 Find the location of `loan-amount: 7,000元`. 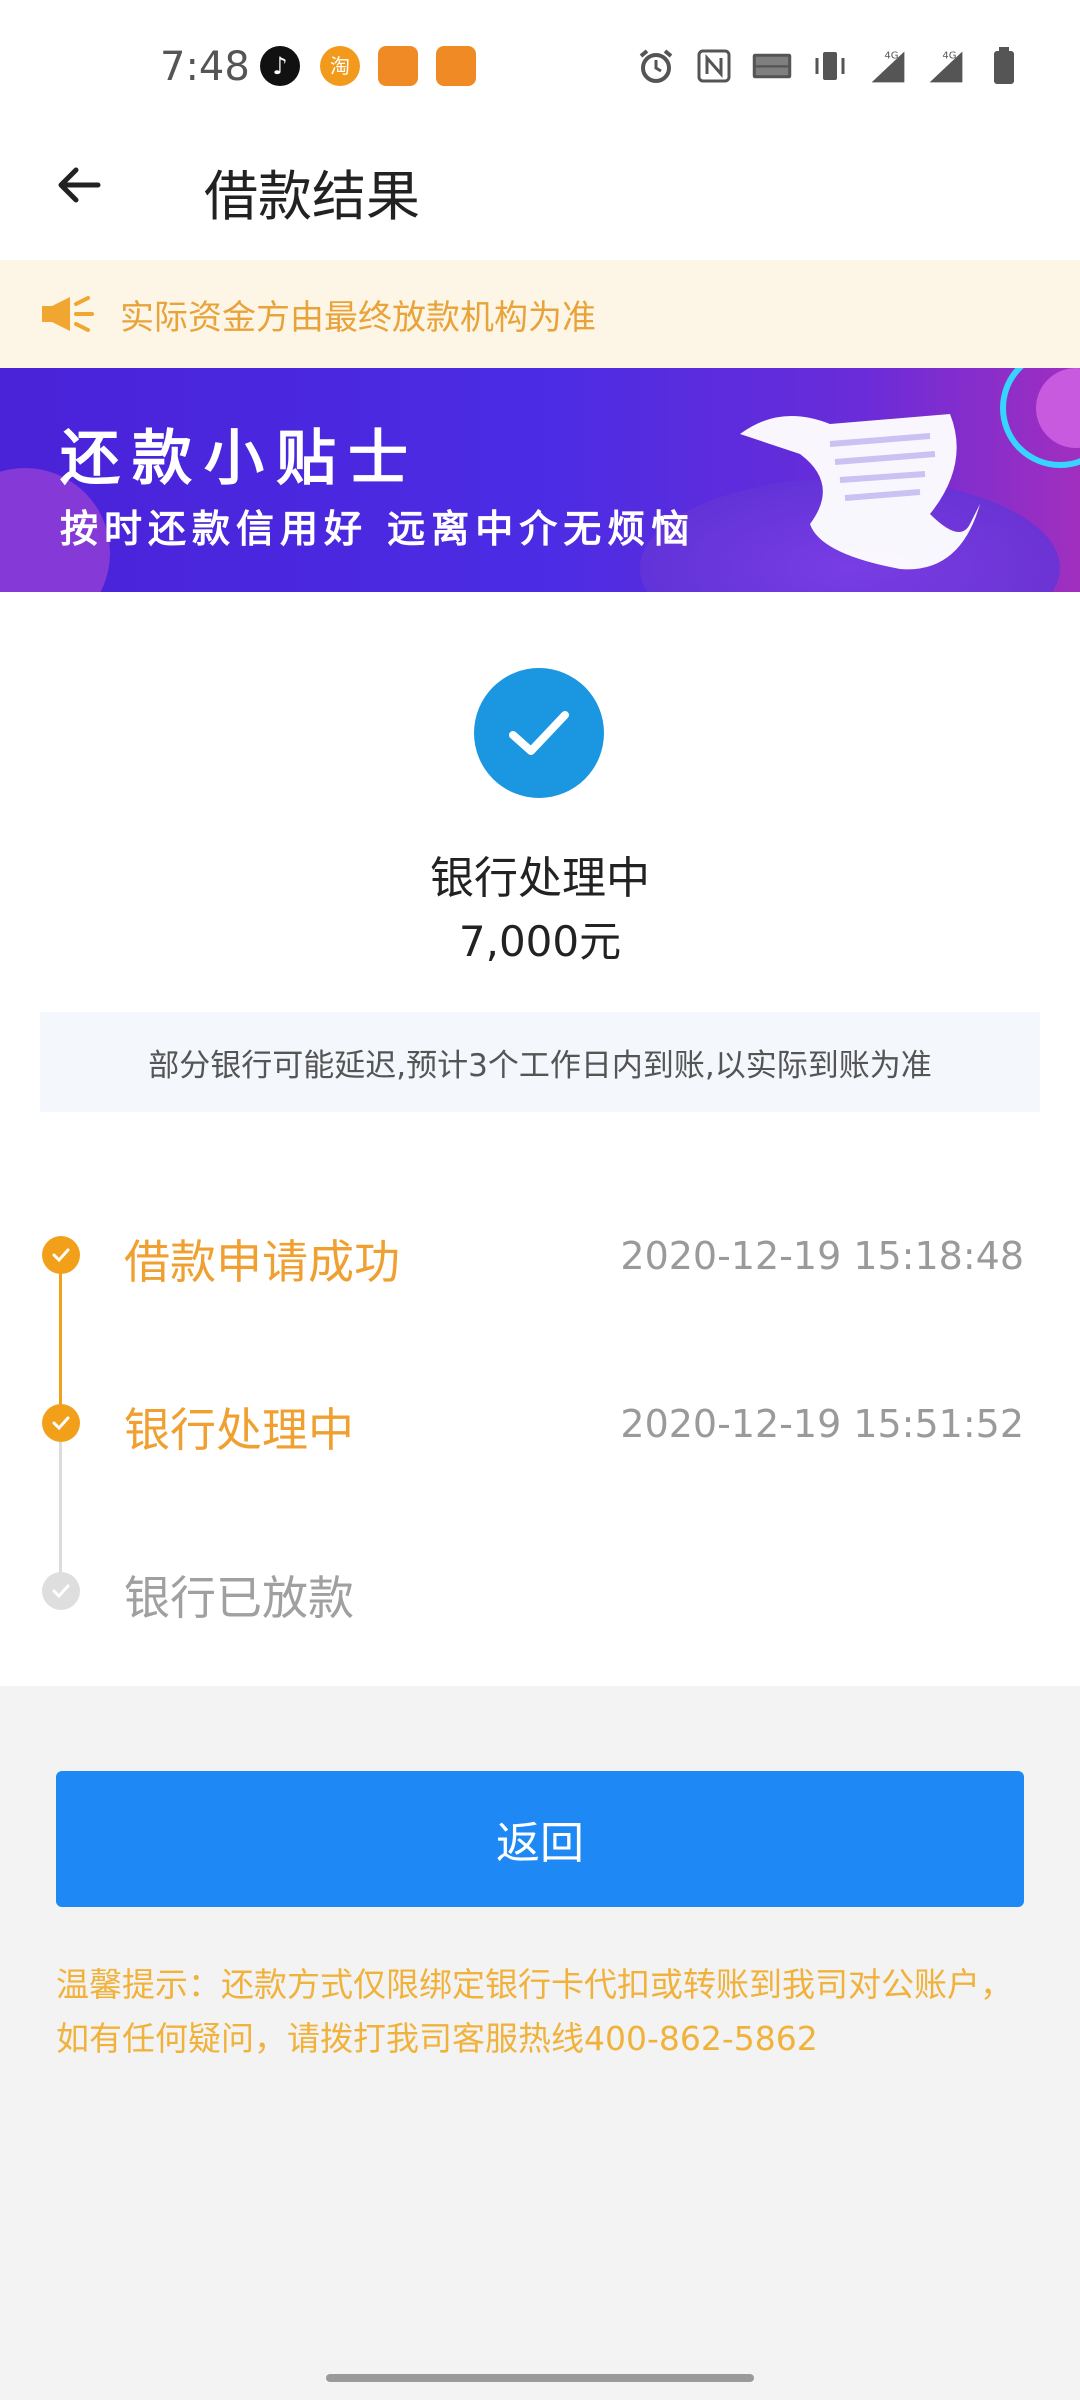

loan-amount: 7,000元 is located at coordinates (540, 941).